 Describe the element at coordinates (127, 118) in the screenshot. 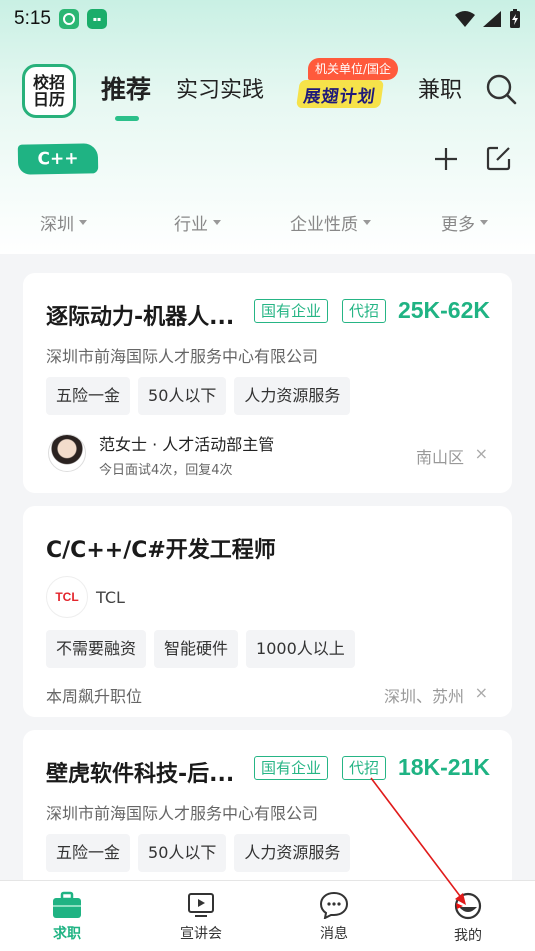

I see `tab-active-indicator` at that location.